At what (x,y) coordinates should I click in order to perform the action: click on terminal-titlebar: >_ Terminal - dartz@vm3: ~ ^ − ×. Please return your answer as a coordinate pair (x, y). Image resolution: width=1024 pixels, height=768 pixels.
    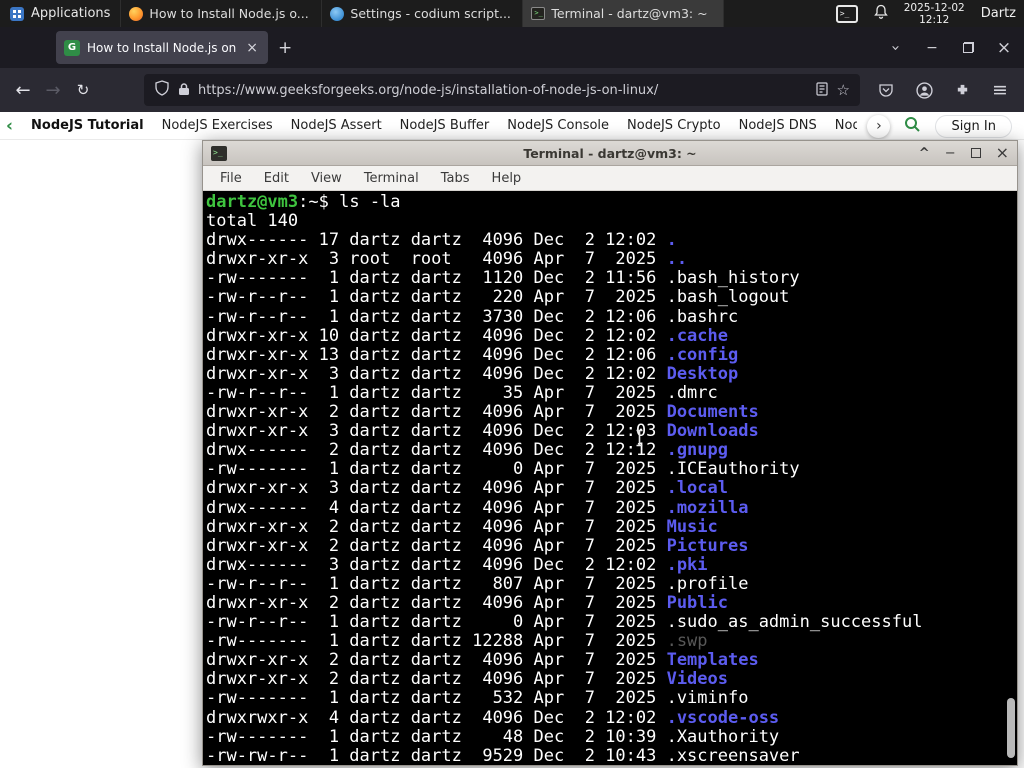
    Looking at the image, I should click on (610, 153).